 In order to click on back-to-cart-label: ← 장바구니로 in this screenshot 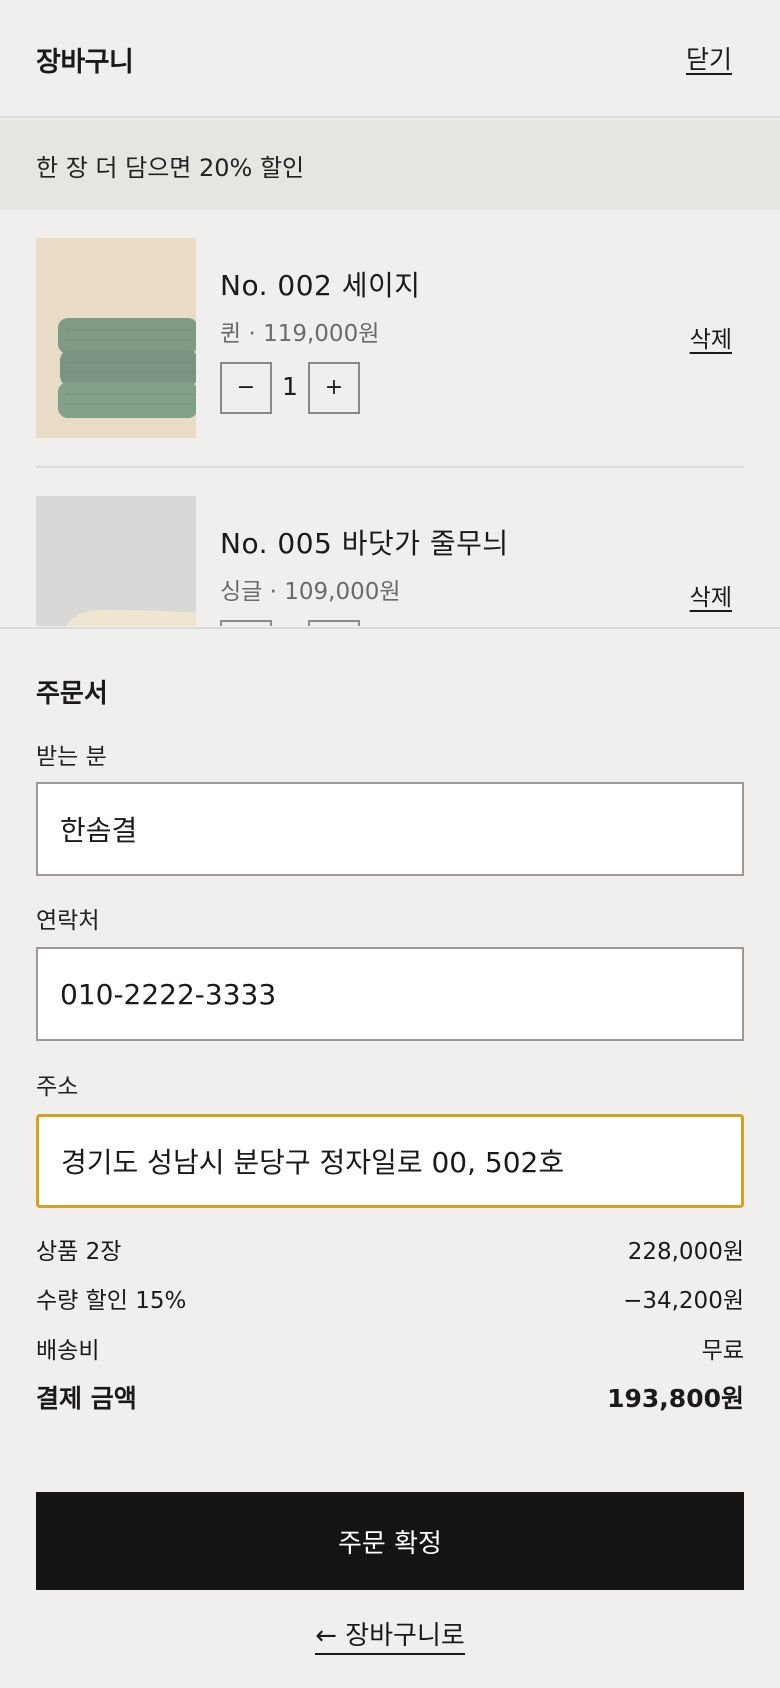, I will do `click(390, 1638)`.